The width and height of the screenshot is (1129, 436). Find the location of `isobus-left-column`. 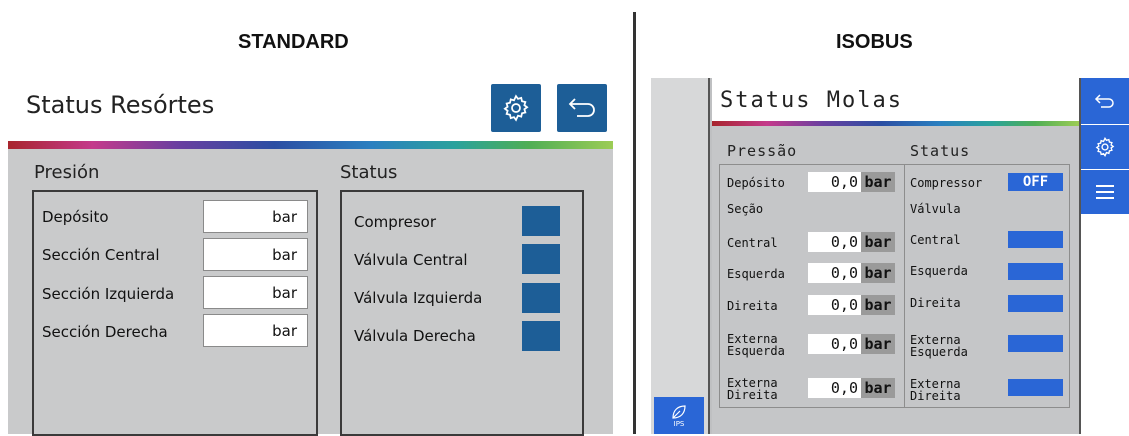

isobus-left-column is located at coordinates (680, 256).